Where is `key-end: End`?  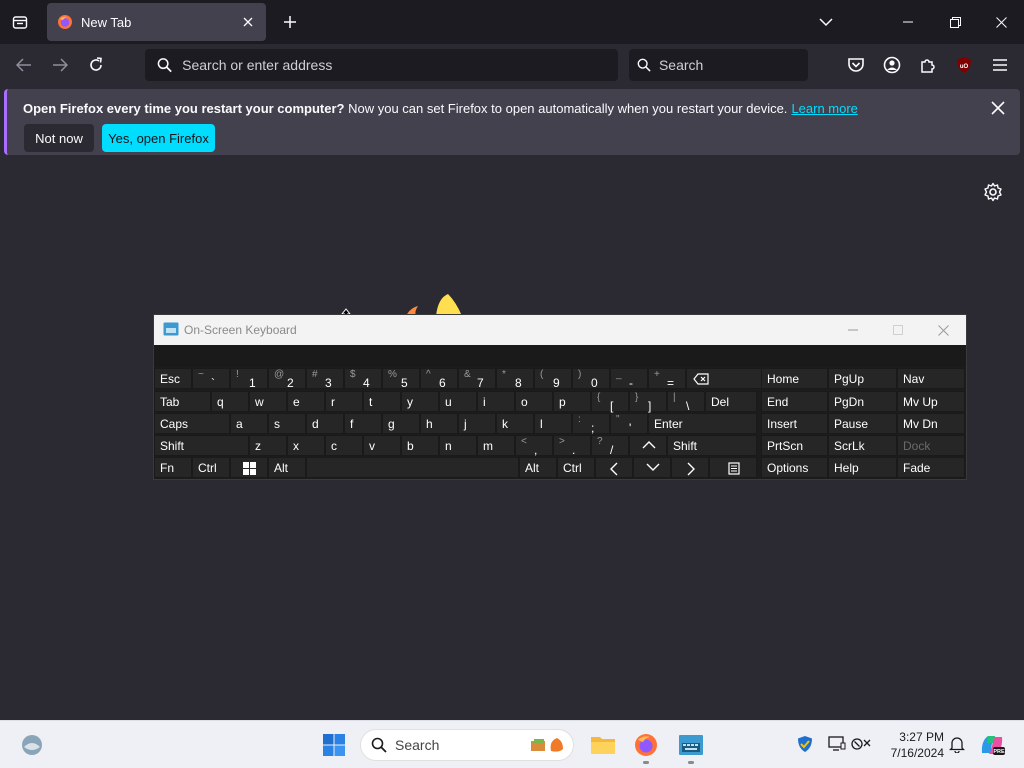 key-end: End is located at coordinates (794, 401).